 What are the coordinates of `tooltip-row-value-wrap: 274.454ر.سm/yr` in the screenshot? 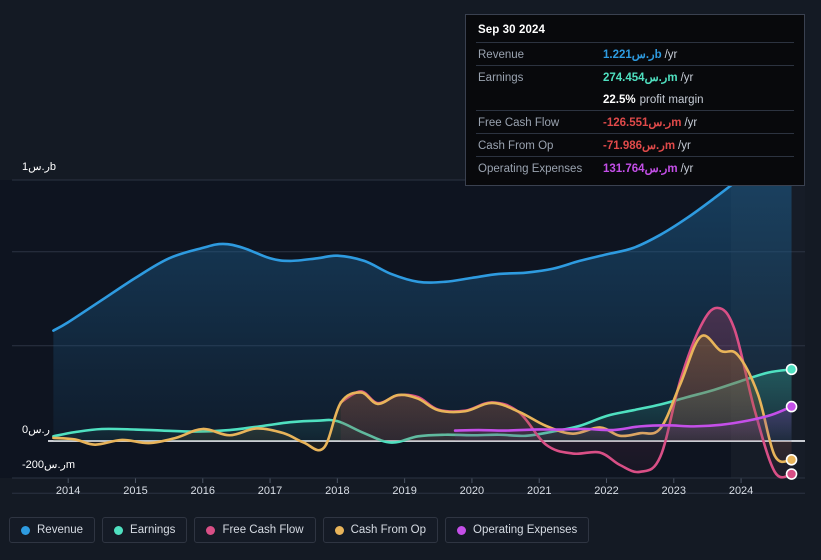 It's located at (648, 77).